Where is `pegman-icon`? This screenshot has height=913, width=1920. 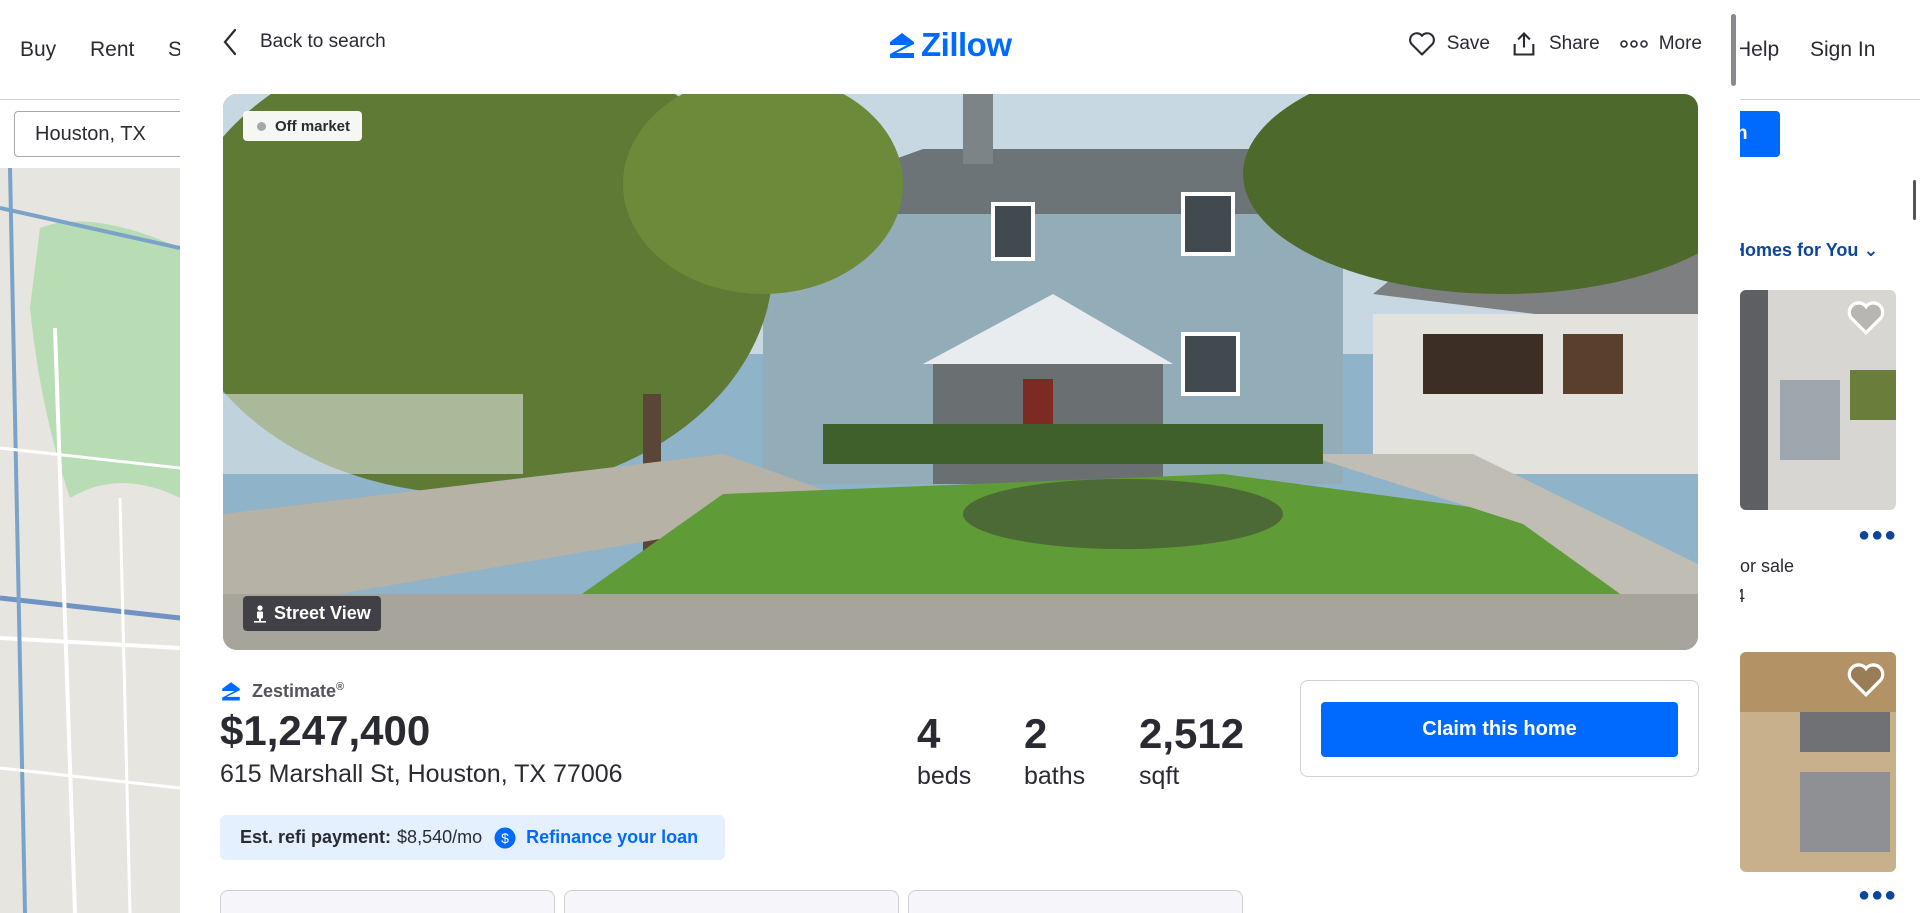
pegman-icon is located at coordinates (260, 613).